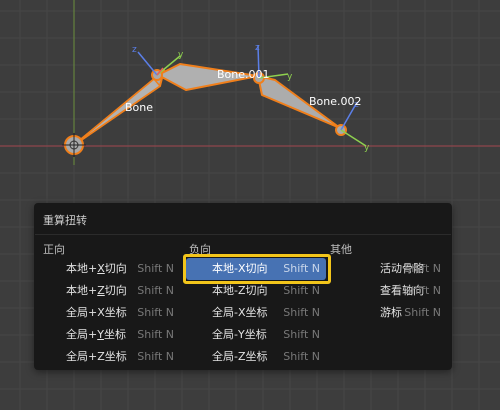 This screenshot has height=410, width=500. I want to click on label-text: 全局+Z坐标, so click(96, 356).